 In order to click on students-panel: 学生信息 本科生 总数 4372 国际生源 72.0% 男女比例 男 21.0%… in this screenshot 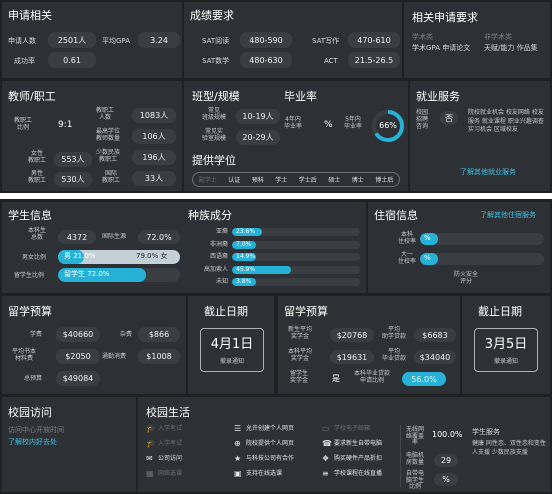, I will do `click(184, 247)`.